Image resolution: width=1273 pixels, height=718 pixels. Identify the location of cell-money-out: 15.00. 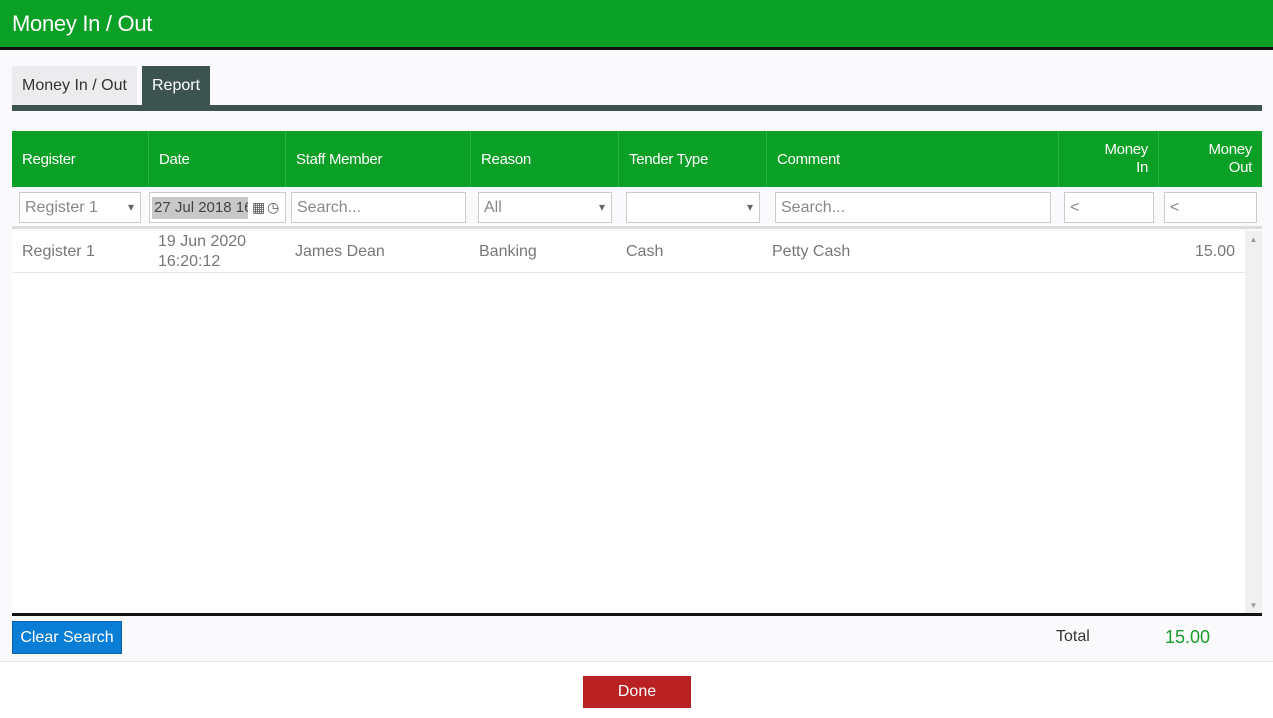
(1214, 251).